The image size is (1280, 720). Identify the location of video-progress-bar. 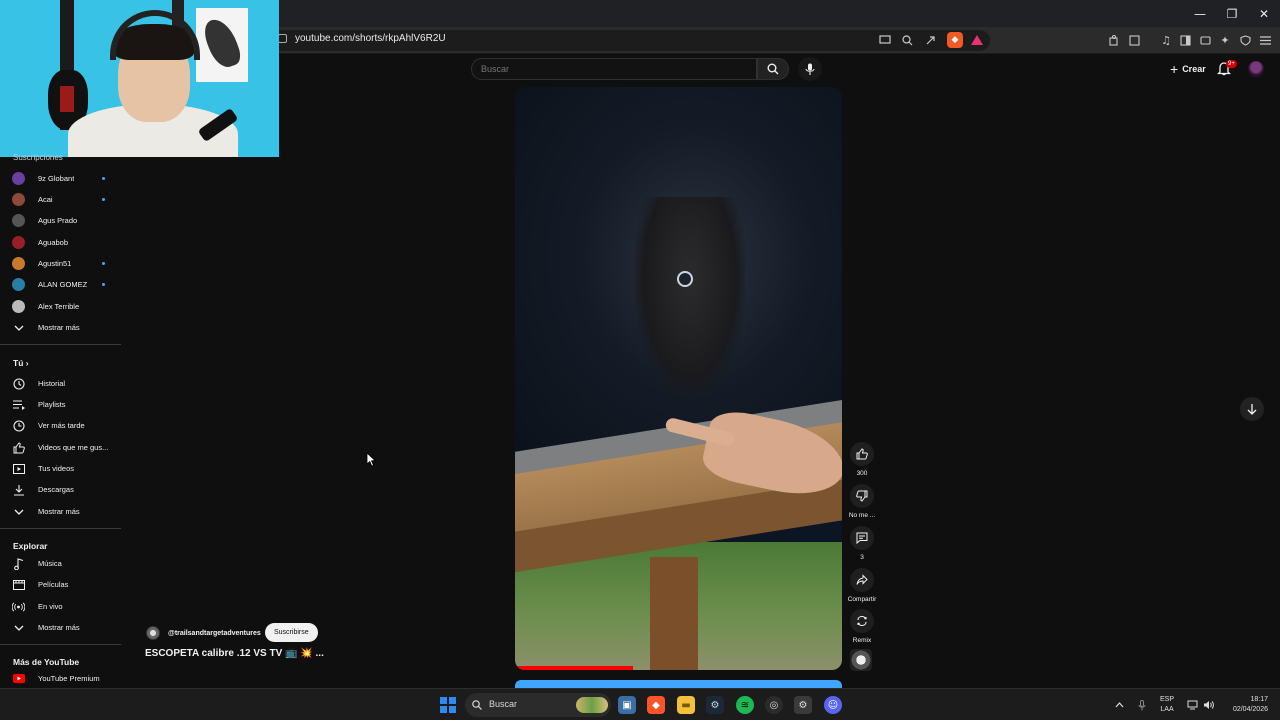
(574, 668).